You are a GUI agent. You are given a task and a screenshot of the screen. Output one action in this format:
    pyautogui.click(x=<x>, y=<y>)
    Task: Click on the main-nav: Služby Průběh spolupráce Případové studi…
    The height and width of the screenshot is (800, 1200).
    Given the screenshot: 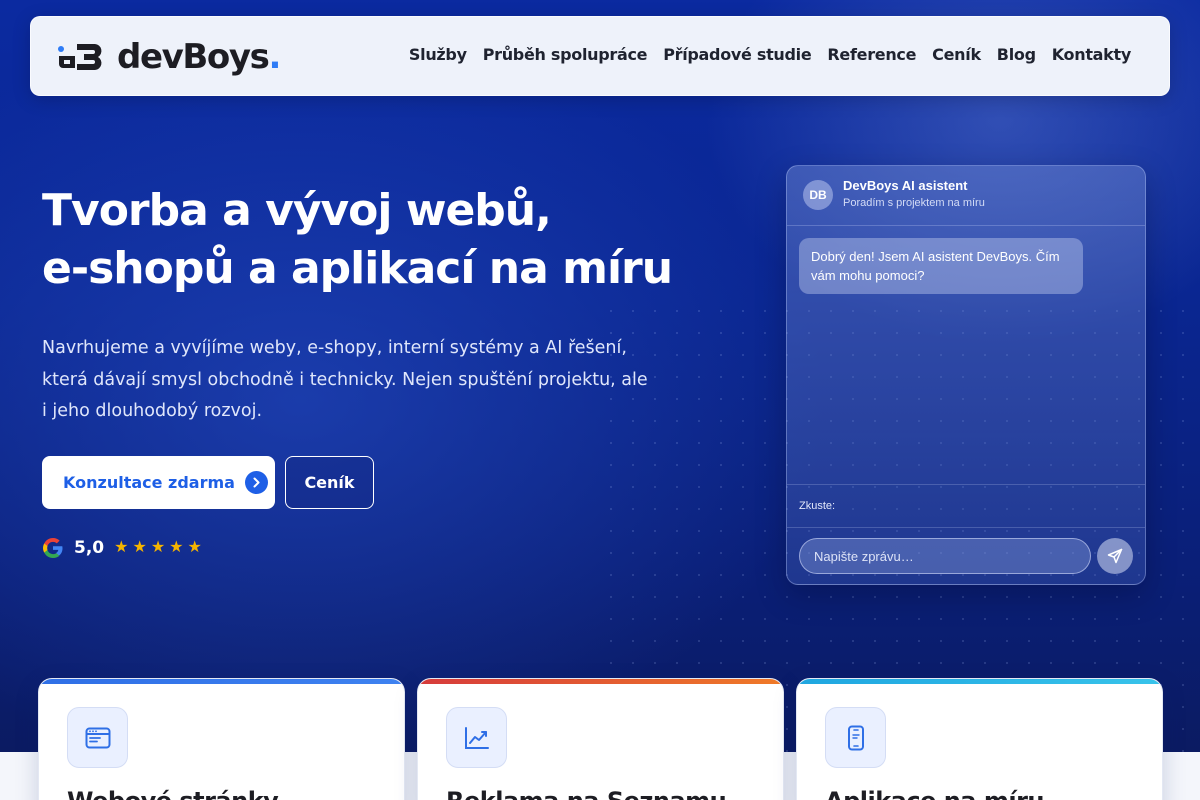 What is the action you would take?
    pyautogui.click(x=770, y=54)
    